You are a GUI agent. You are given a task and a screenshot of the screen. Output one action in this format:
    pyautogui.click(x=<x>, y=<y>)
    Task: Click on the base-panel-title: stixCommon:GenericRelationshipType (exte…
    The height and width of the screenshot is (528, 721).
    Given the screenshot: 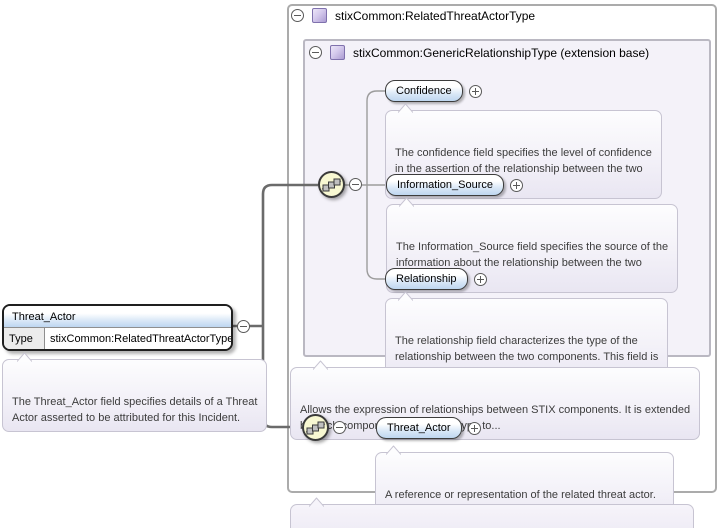 What is the action you would take?
    pyautogui.click(x=501, y=52)
    